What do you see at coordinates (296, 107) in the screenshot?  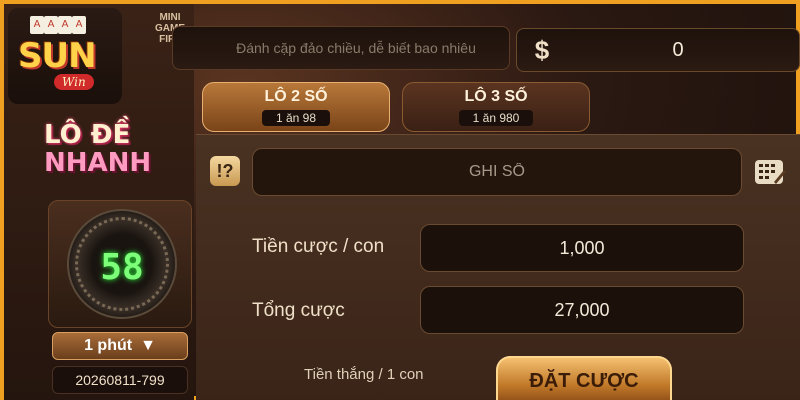 I see `tab-lo-2-so: LÔ 2 SỐ 1 ăn 98` at bounding box center [296, 107].